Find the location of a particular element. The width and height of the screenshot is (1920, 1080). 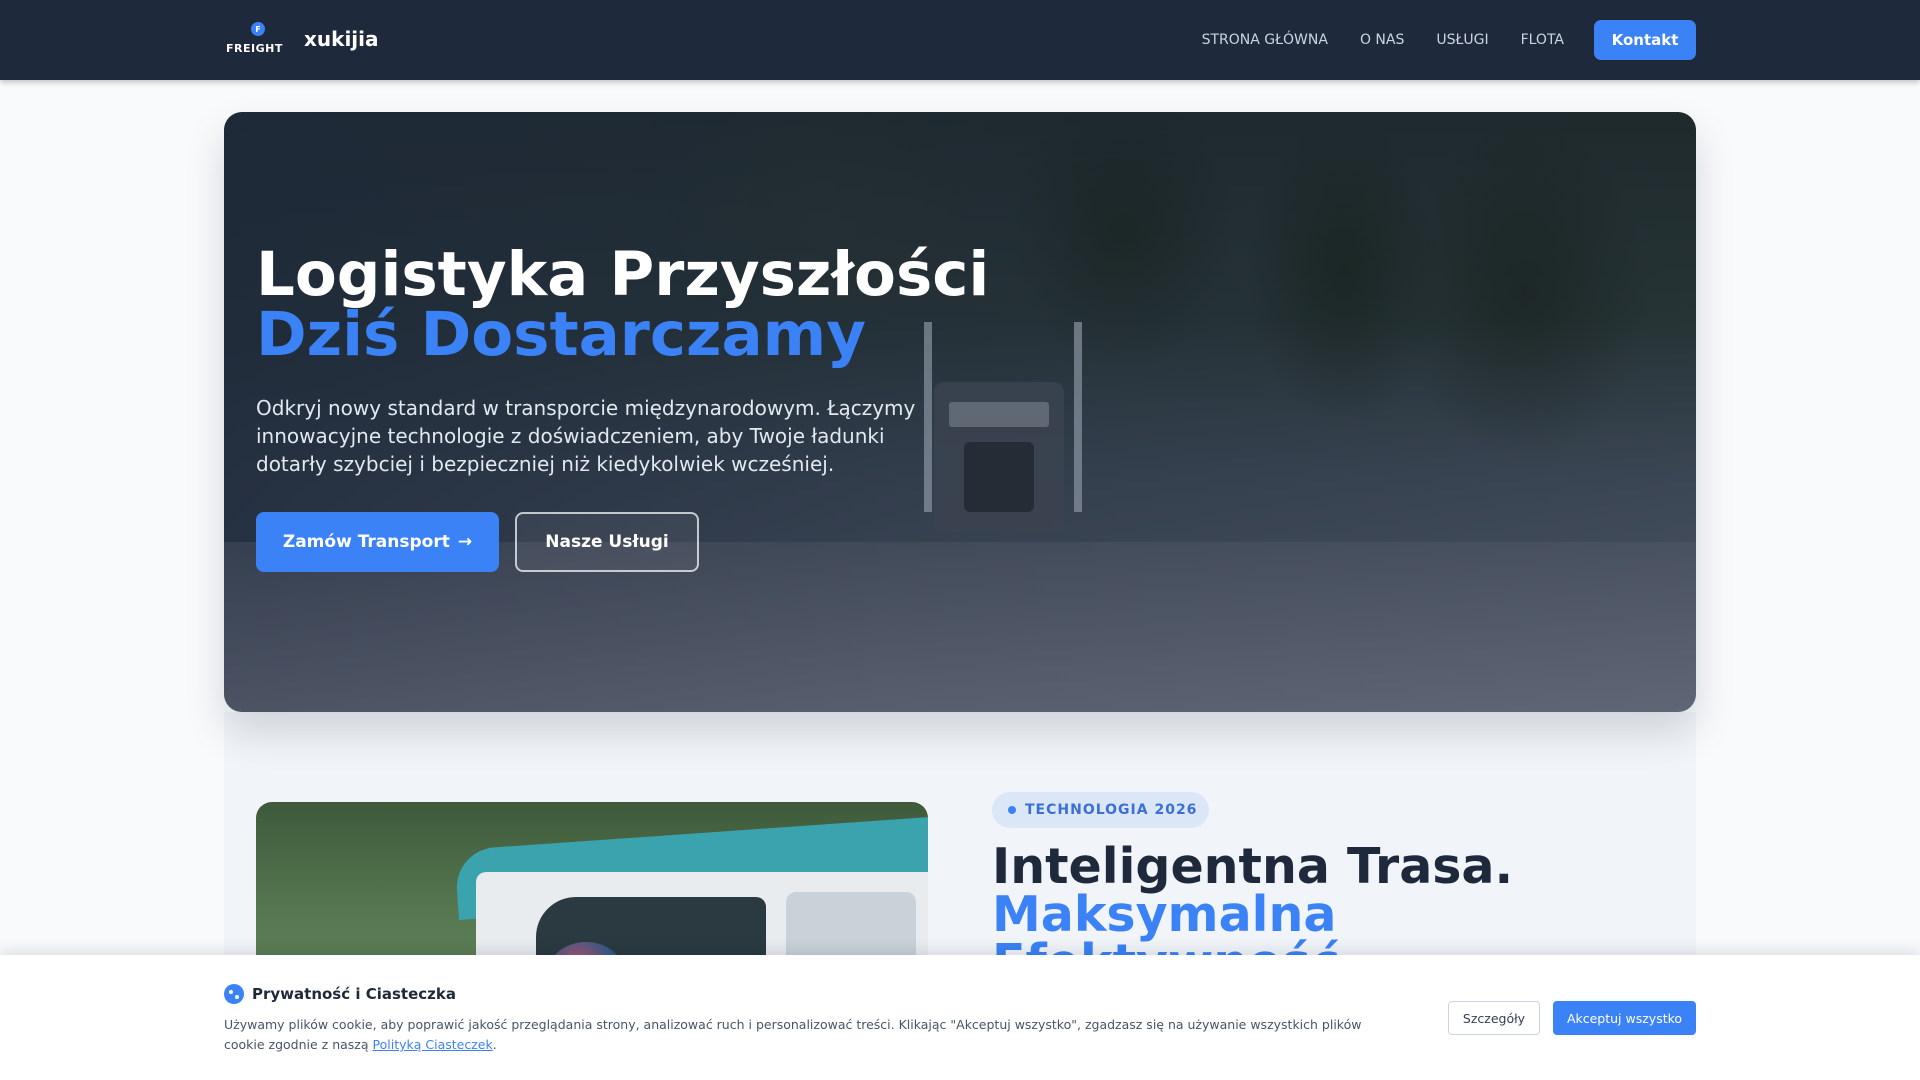

truck-exhaust-right is located at coordinates (1078, 417).